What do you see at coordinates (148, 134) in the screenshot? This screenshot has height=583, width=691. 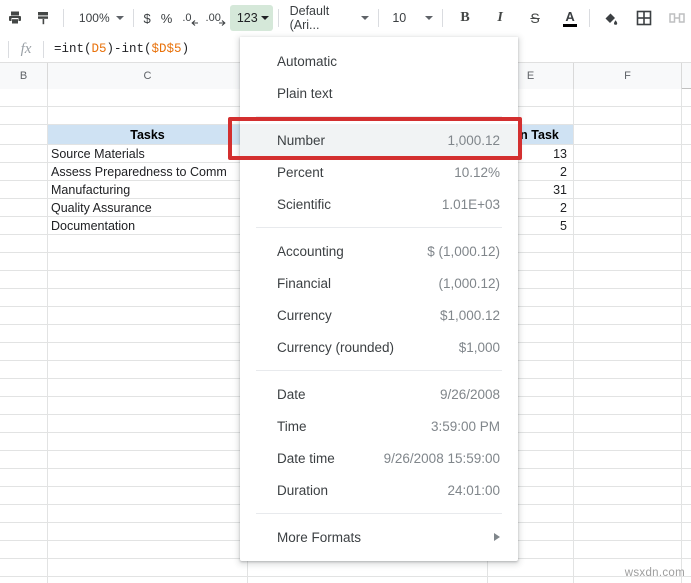 I see `cell-tasks-header: Tasks` at bounding box center [148, 134].